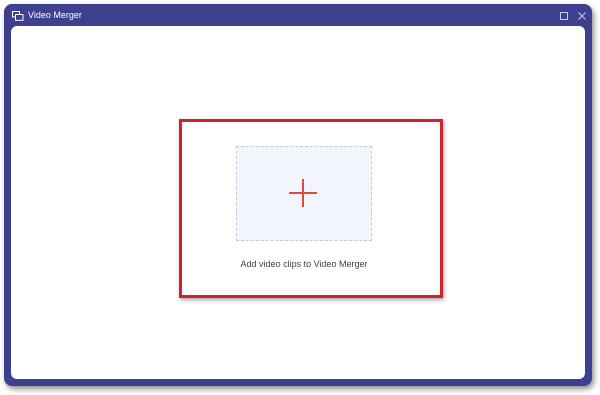 The height and width of the screenshot is (395, 600). I want to click on maximize-button, so click(564, 15).